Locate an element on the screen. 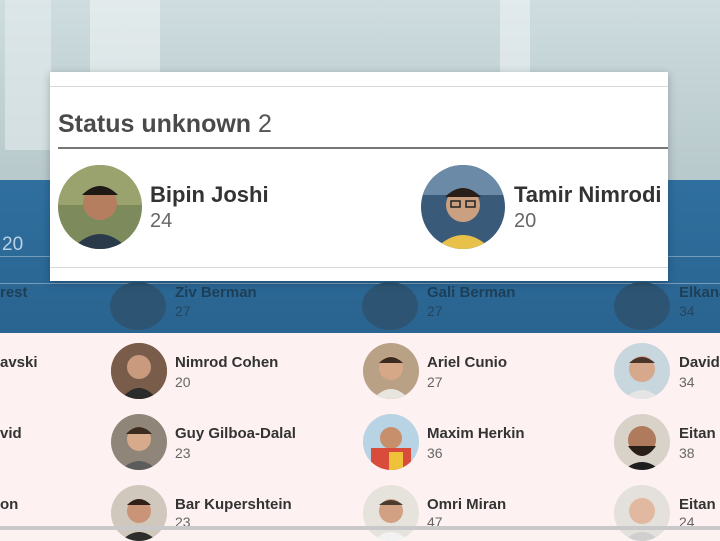 Image resolution: width=720 pixels, height=541 pixels. list-item-name: Ziv Berman is located at coordinates (216, 292).